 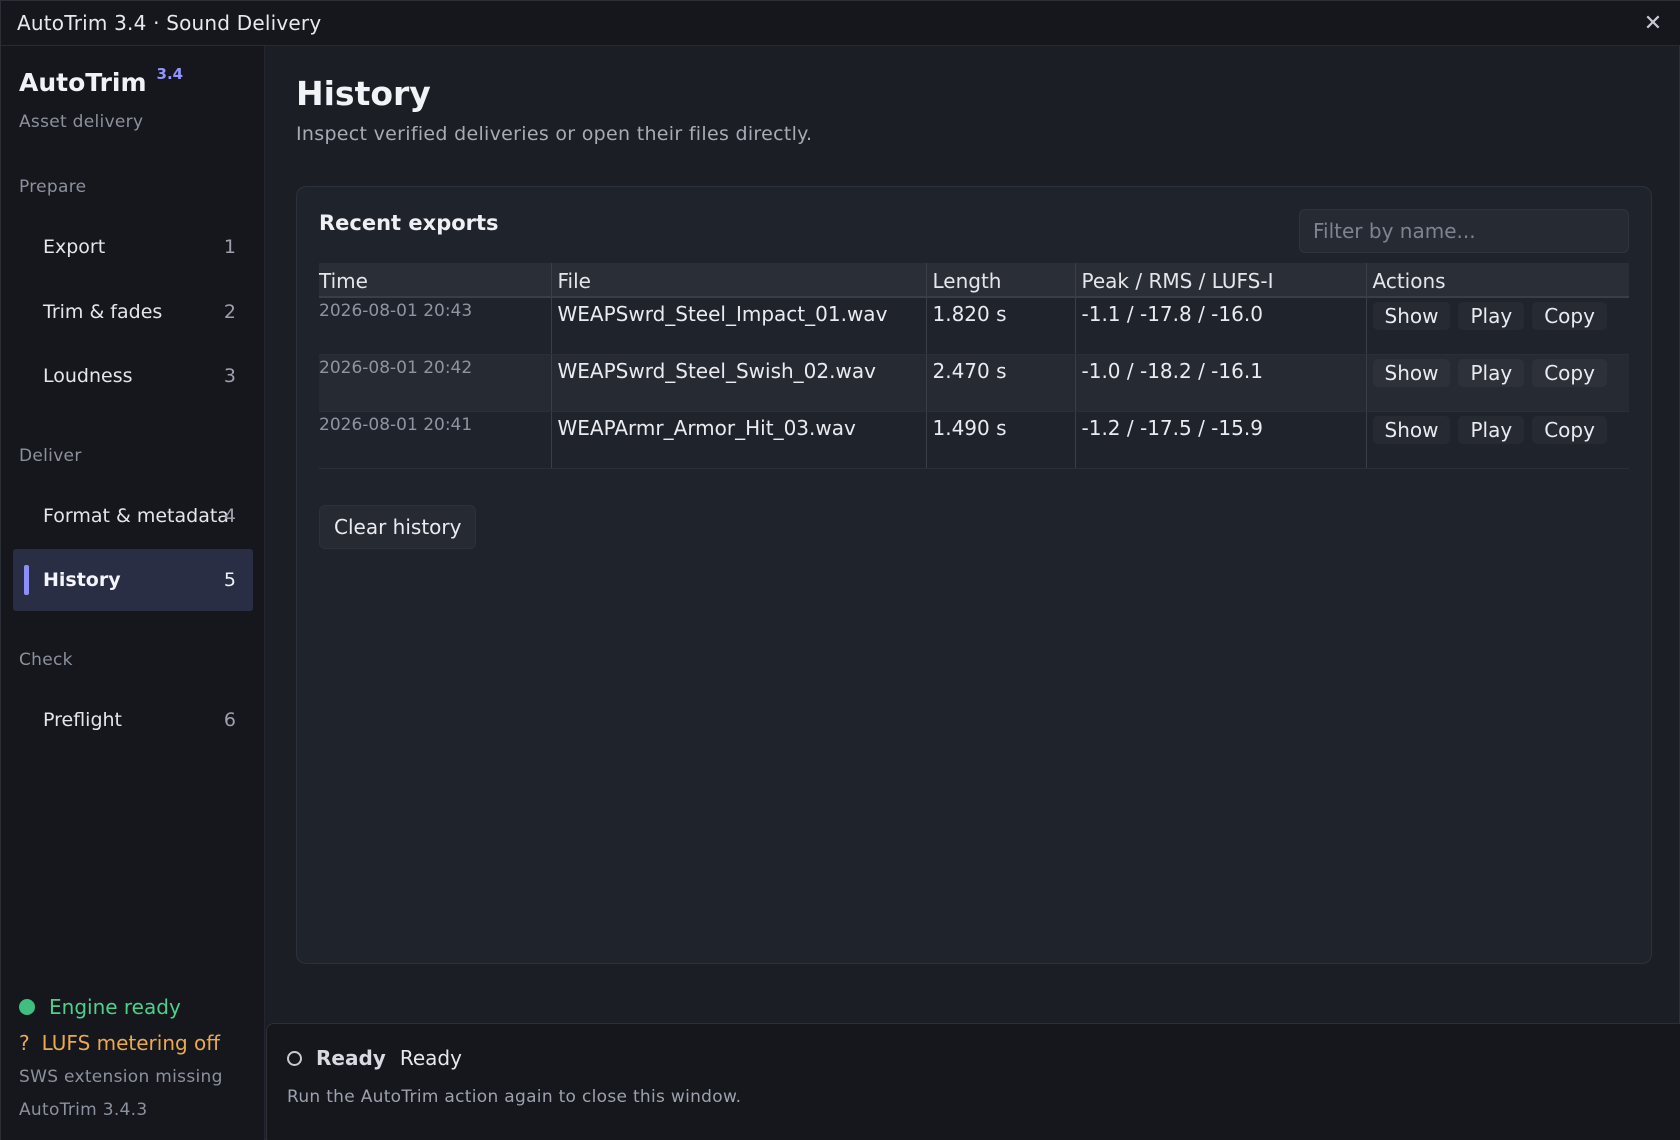 I want to click on sidebar-item-format-metadata: Format & metadata 4, so click(x=133, y=516).